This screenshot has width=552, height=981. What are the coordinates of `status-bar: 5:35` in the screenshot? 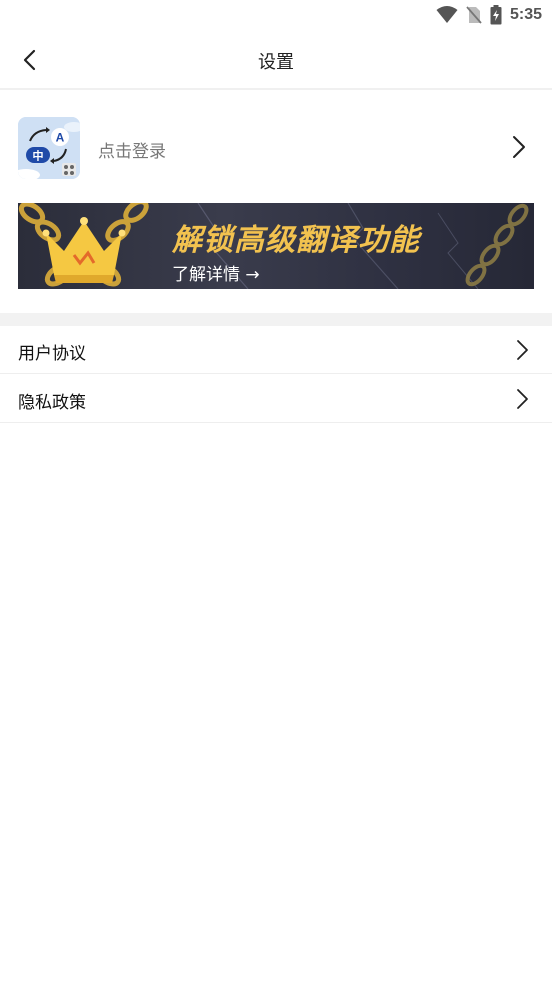 It's located at (276, 15).